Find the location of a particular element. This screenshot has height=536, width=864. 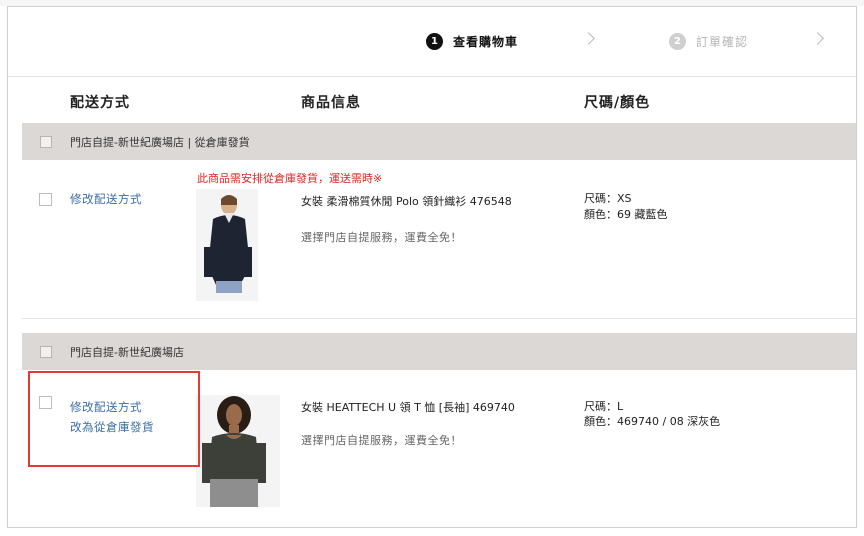

highlight-box is located at coordinates (114, 419).